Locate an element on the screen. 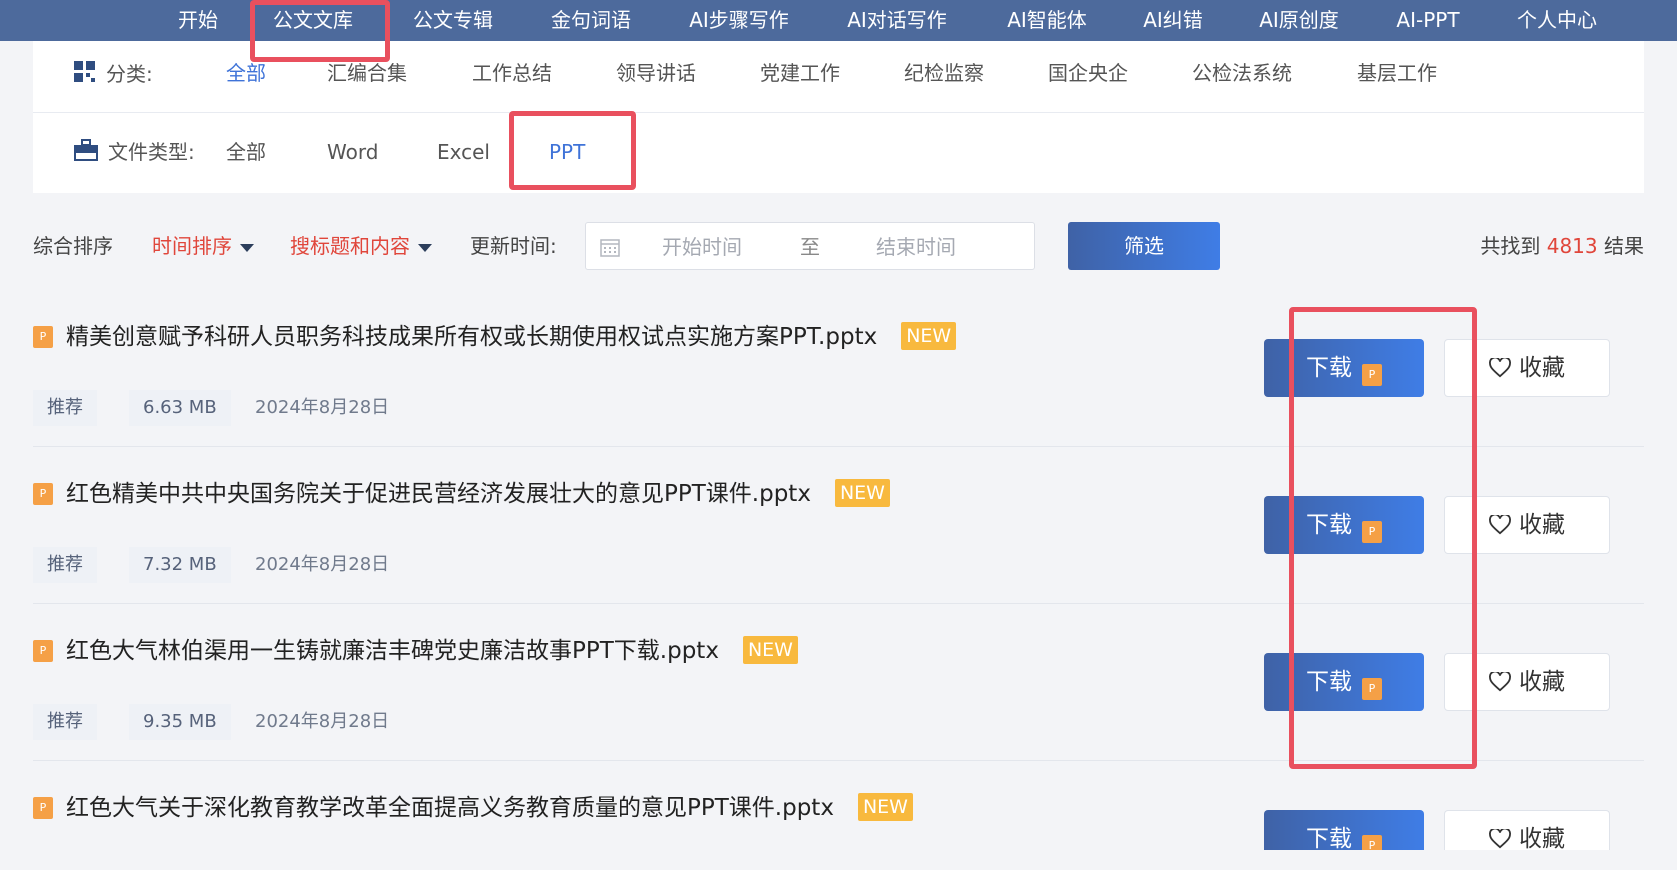 The height and width of the screenshot is (870, 1677). date-range-input: 开始时间 至 结束时间 is located at coordinates (810, 246).